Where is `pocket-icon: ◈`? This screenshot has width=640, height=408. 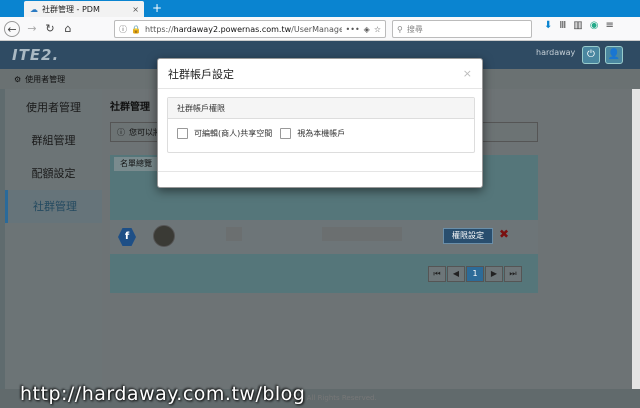 pocket-icon: ◈ is located at coordinates (367, 29).